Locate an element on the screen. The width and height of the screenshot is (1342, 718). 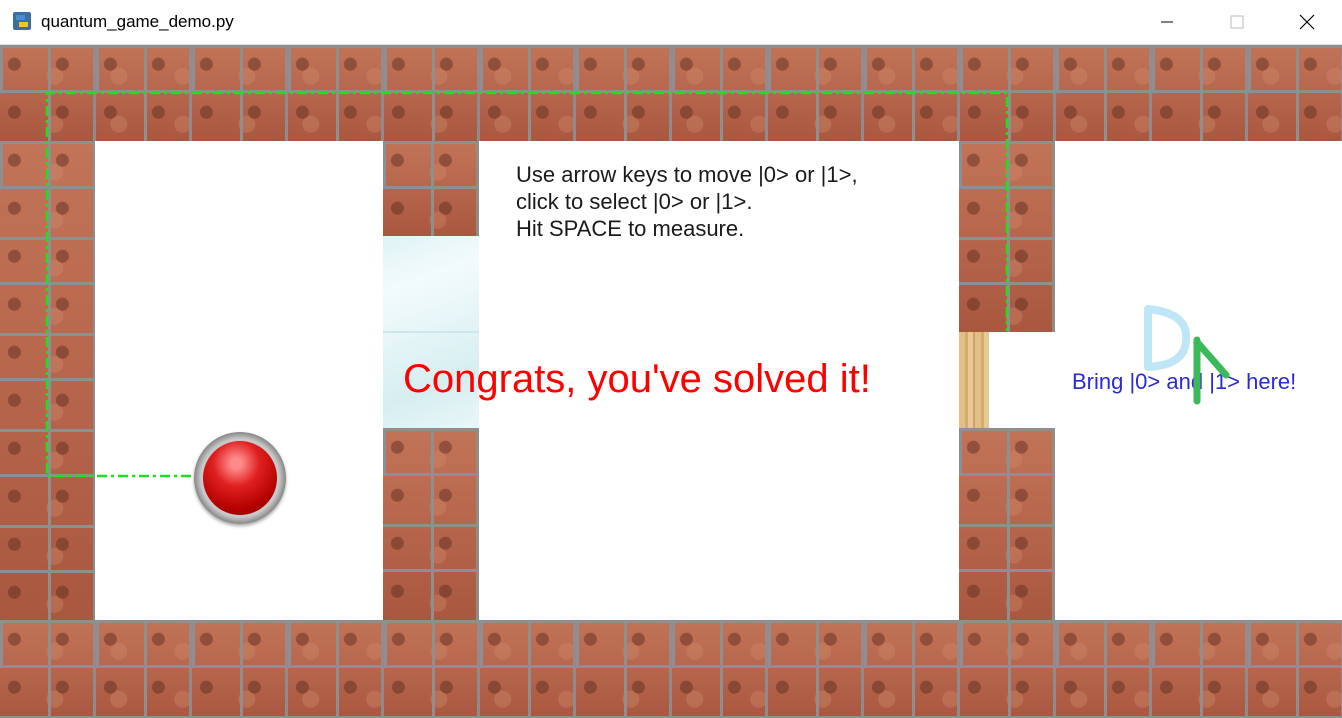
state-zero-icon is located at coordinates (1167, 338).